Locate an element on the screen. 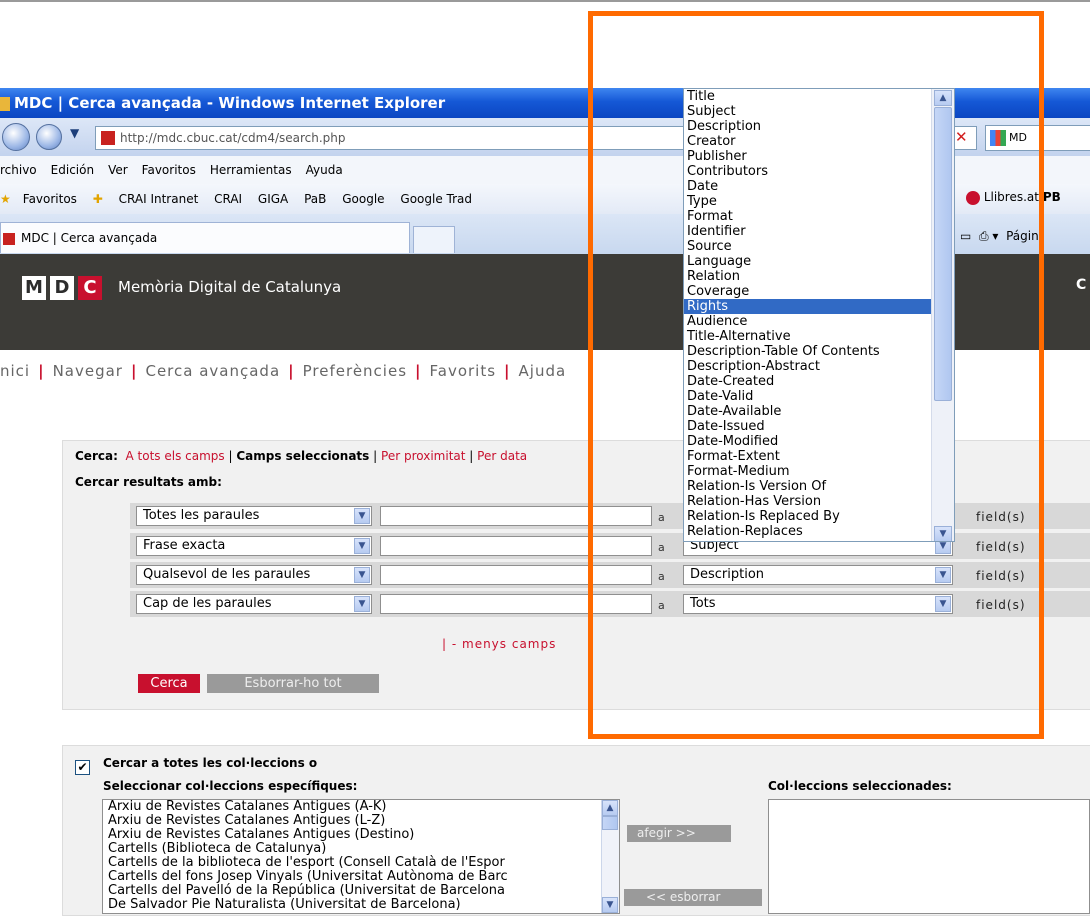 The width and height of the screenshot is (1090, 916). back-button is located at coordinates (16, 137).